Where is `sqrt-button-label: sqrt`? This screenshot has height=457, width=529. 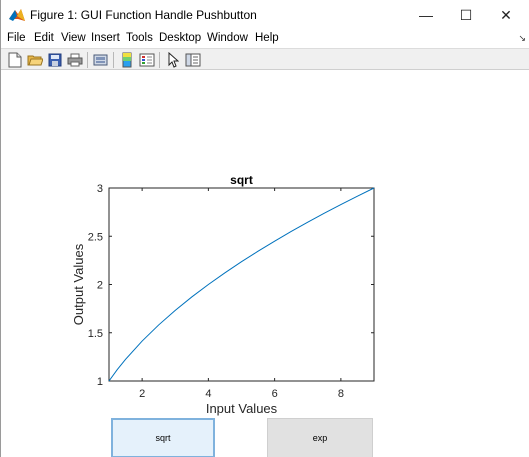 sqrt-button-label: sqrt is located at coordinates (163, 438).